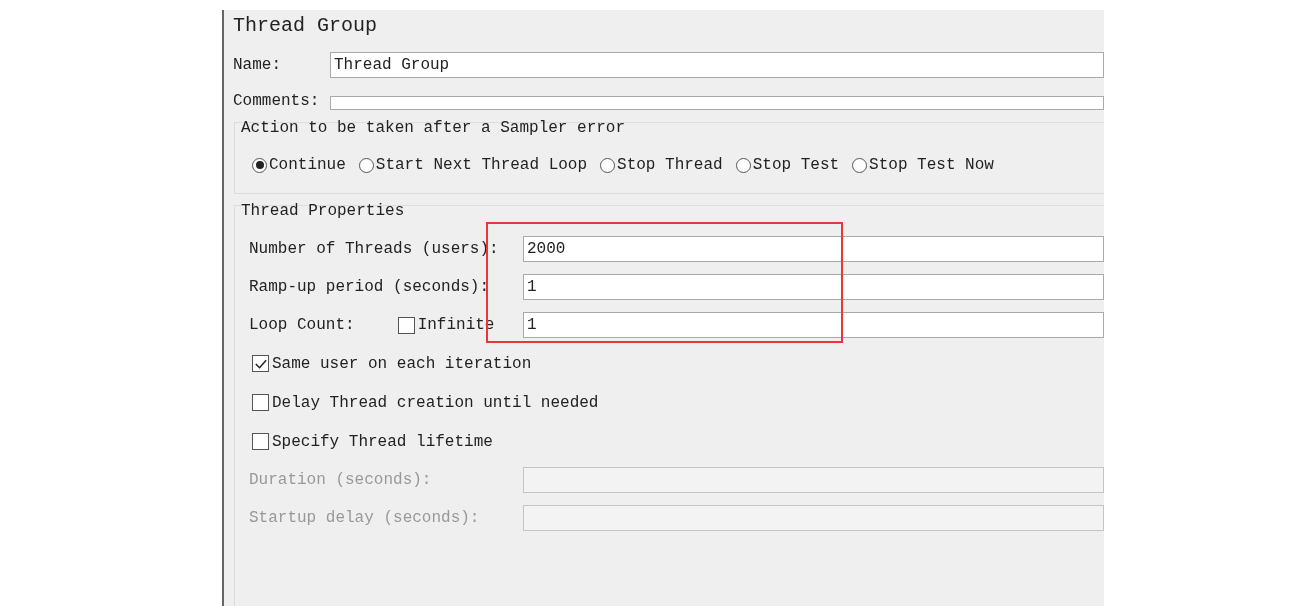  Describe the element at coordinates (372, 441) in the screenshot. I see `checkbox-option: Specify Thread lifetime` at that location.